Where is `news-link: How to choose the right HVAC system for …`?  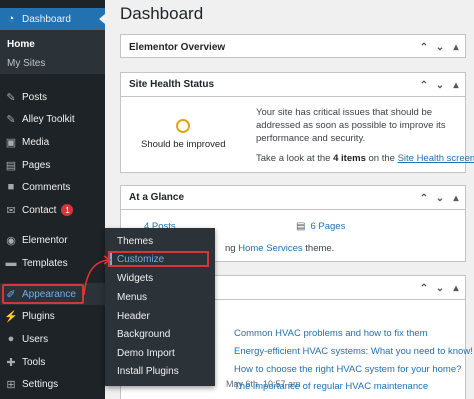
news-link: How to choose the right HVAC system for … is located at coordinates (347, 369).